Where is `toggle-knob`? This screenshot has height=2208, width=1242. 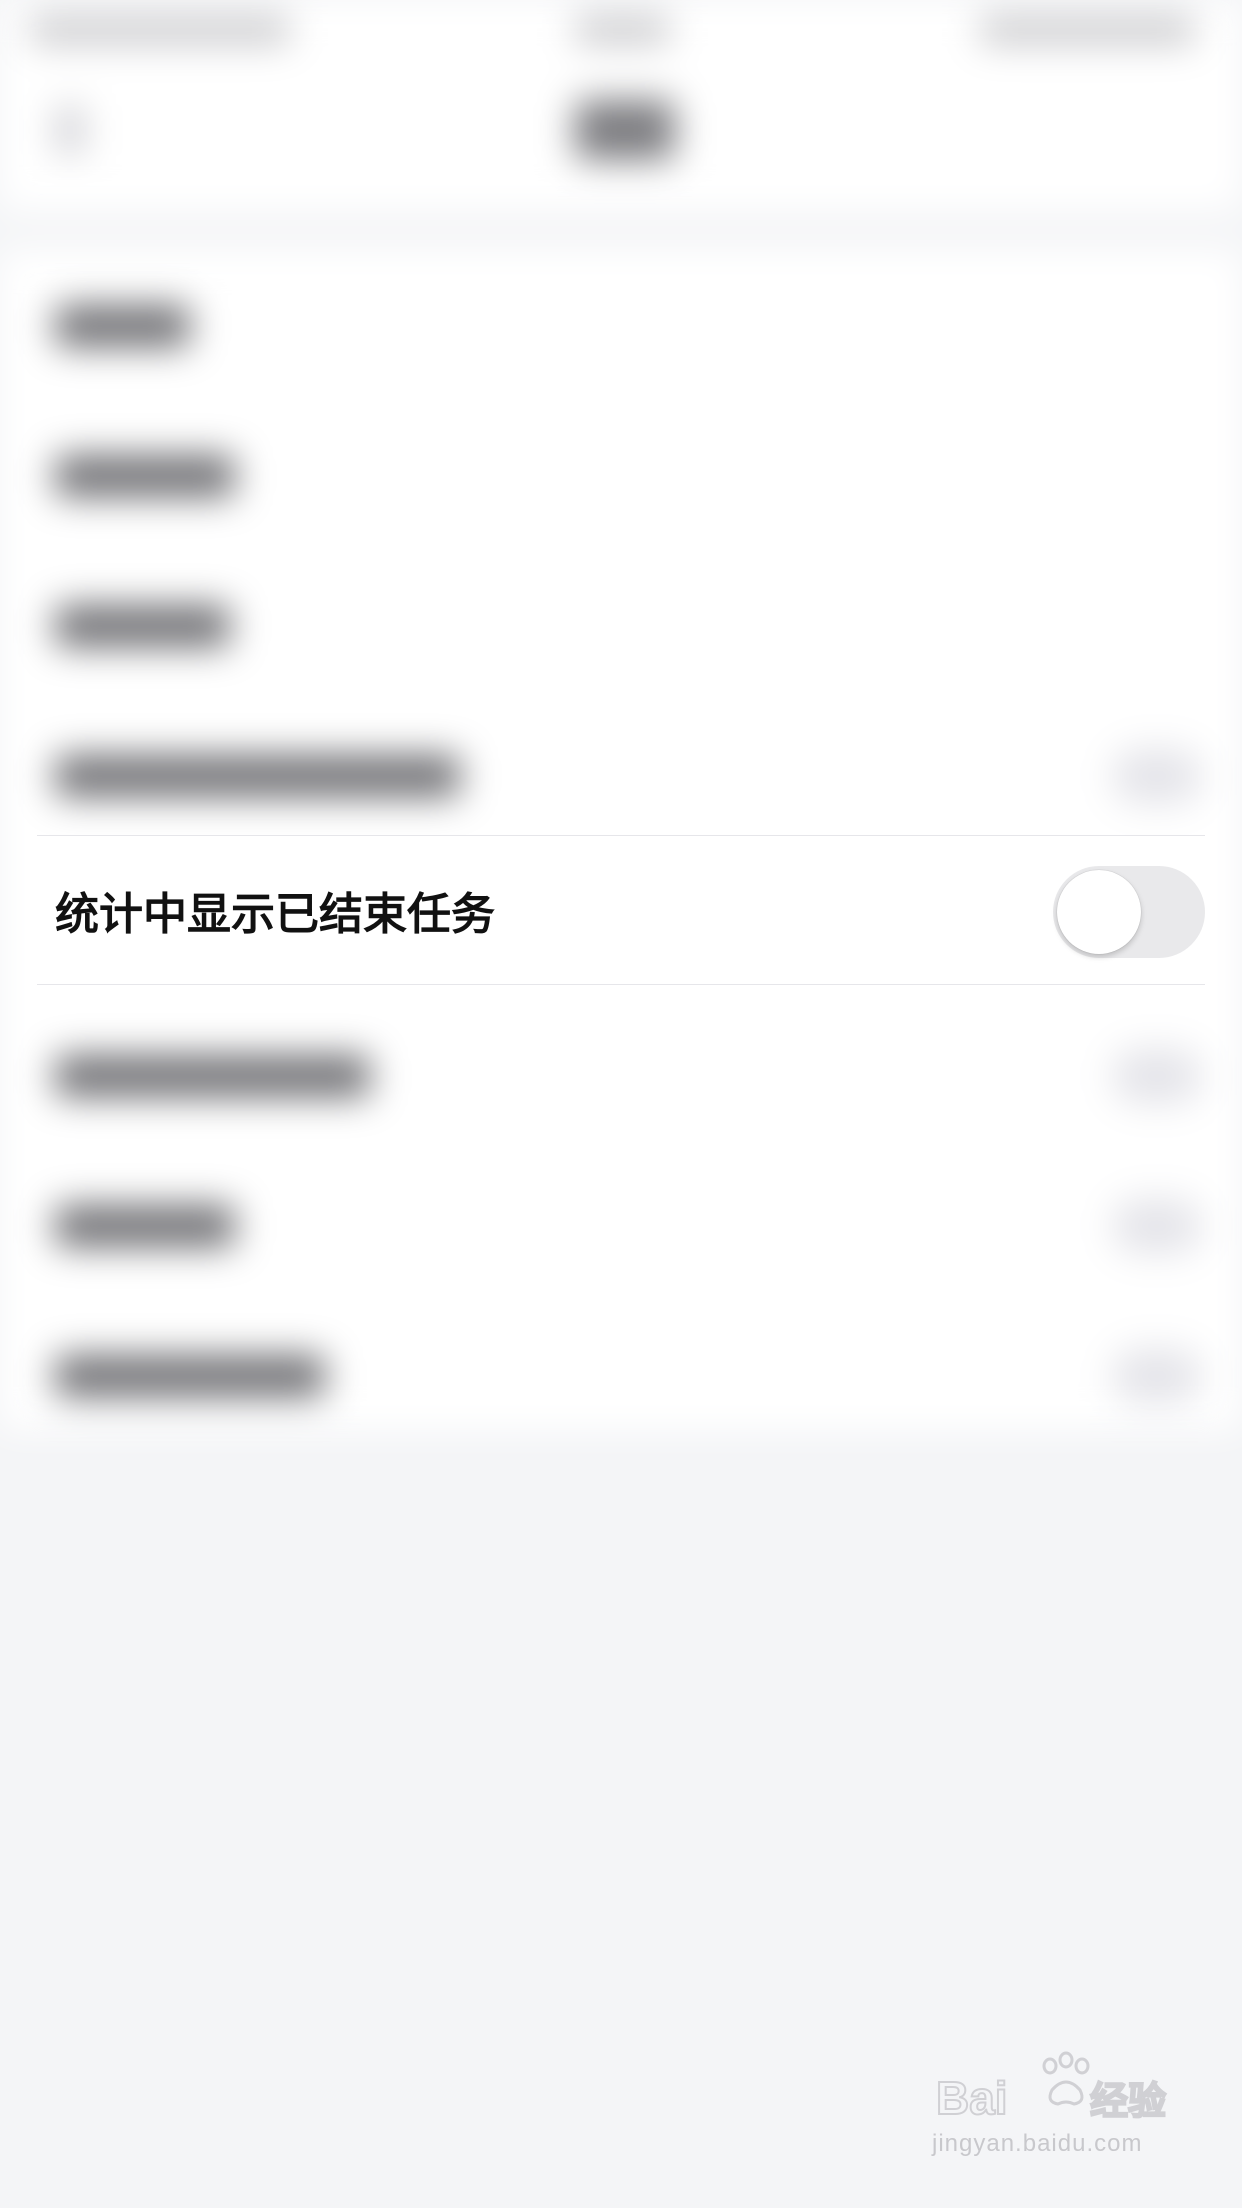 toggle-knob is located at coordinates (1099, 912).